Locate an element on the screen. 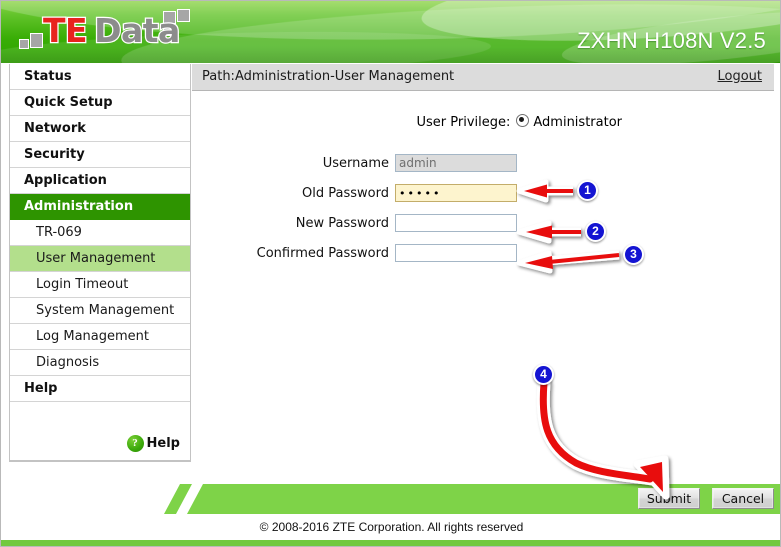  sidebar-footer: ? Help is located at coordinates (100, 431).